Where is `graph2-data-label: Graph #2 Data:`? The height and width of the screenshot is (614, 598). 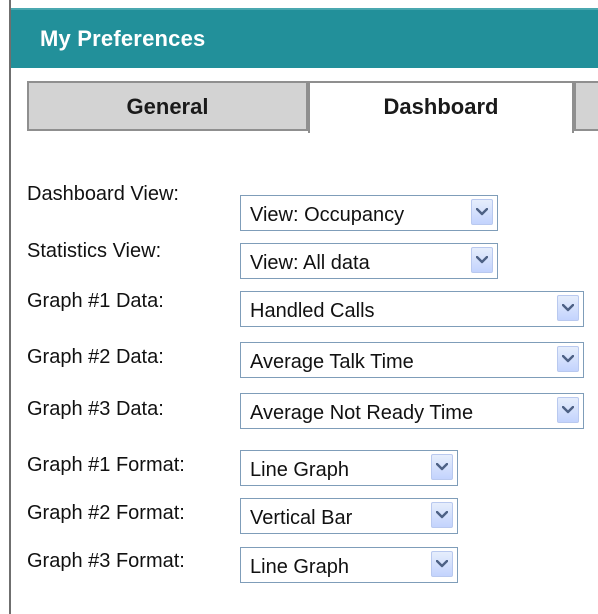 graph2-data-label: Graph #2 Data: is located at coordinates (95, 357).